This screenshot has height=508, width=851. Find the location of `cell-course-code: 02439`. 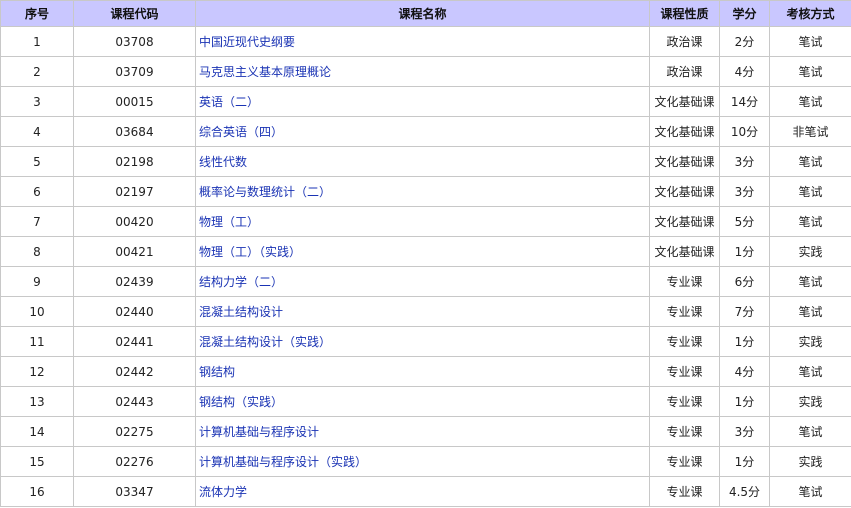

cell-course-code: 02439 is located at coordinates (134, 281).